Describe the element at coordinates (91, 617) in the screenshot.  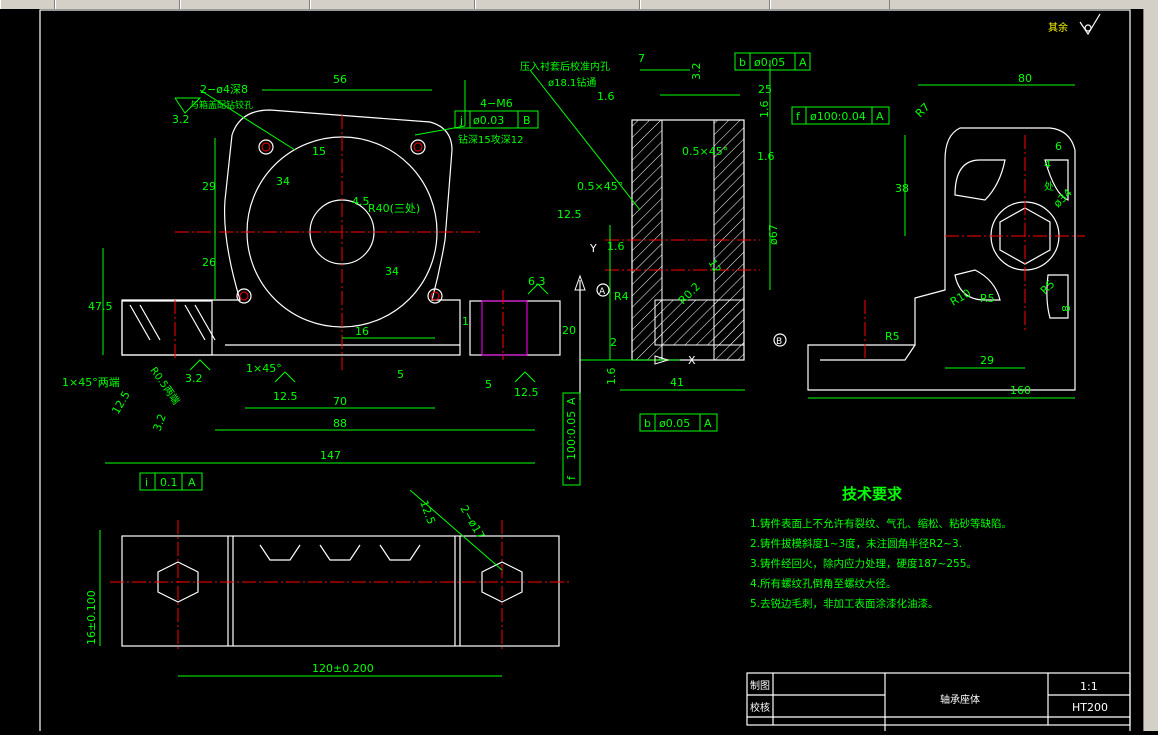
I see `dim-16-tol: 16±0.100` at that location.